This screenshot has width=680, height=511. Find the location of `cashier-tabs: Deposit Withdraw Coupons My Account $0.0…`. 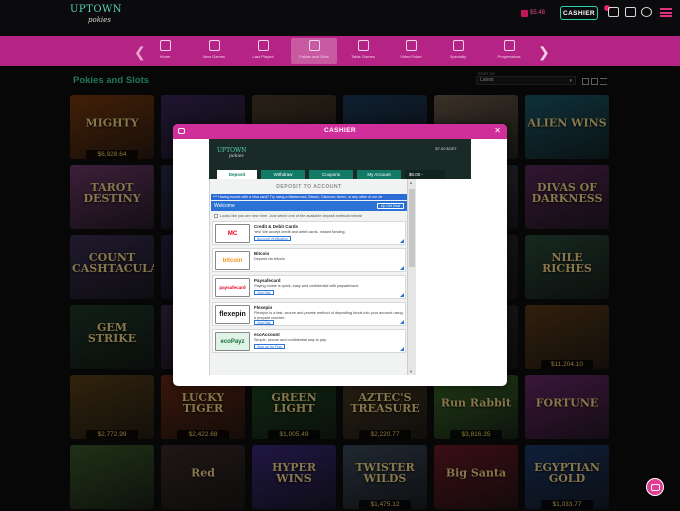

cashier-tabs: Deposit Withdraw Coupons My Account $0.0… is located at coordinates (340, 174).